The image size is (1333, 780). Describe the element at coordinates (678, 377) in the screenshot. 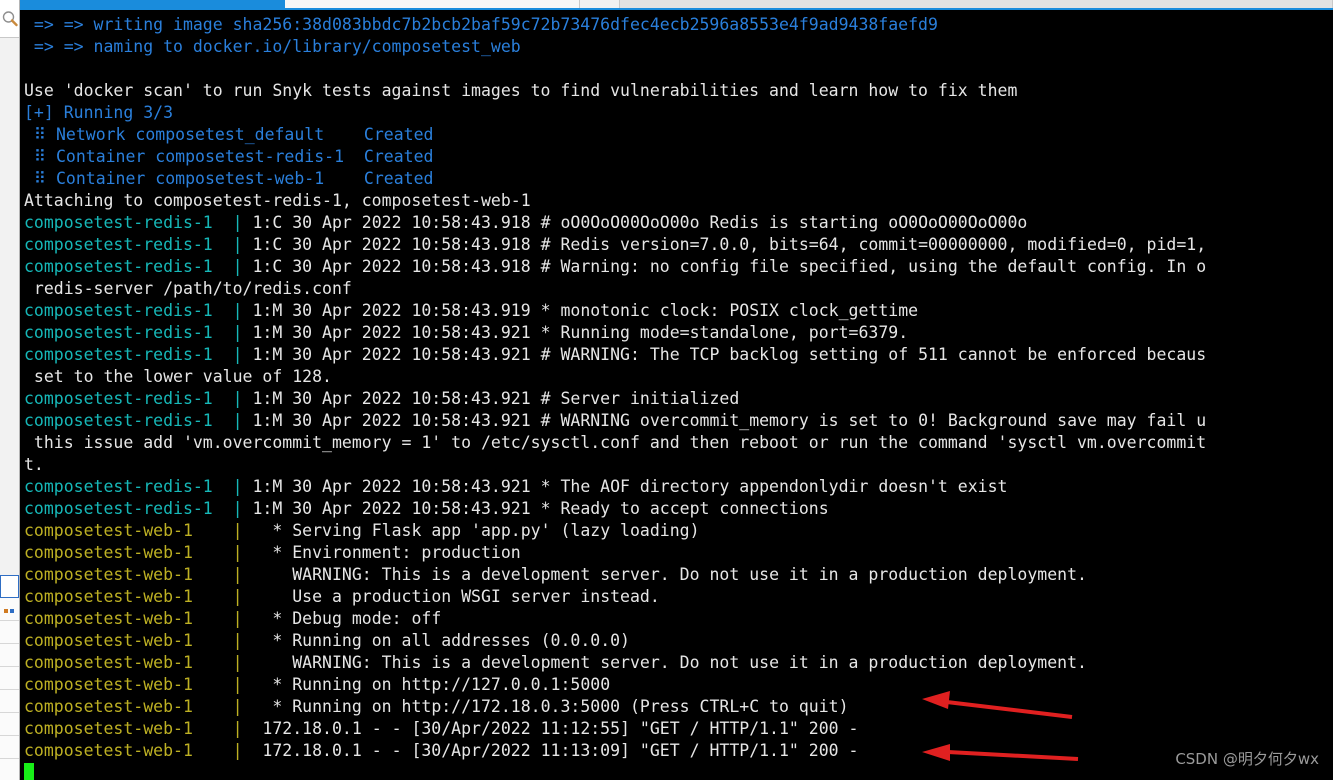

I see `terminal-line: set to the lower value of 128.` at that location.